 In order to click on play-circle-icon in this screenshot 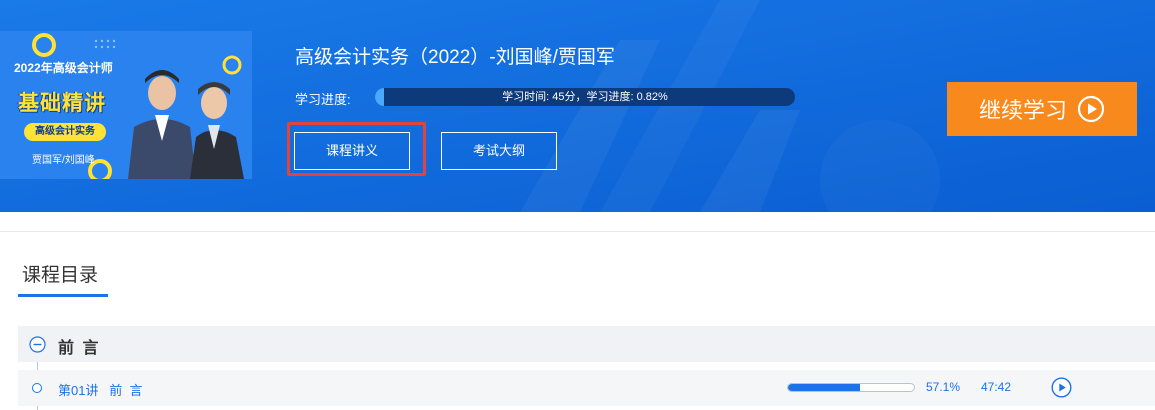, I will do `click(1091, 109)`.